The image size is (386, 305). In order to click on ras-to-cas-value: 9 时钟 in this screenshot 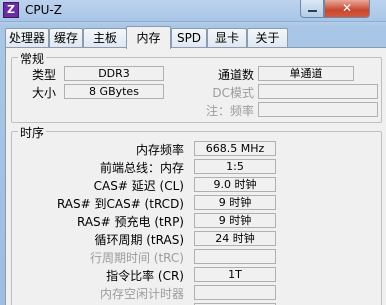, I will do `click(235, 202)`.